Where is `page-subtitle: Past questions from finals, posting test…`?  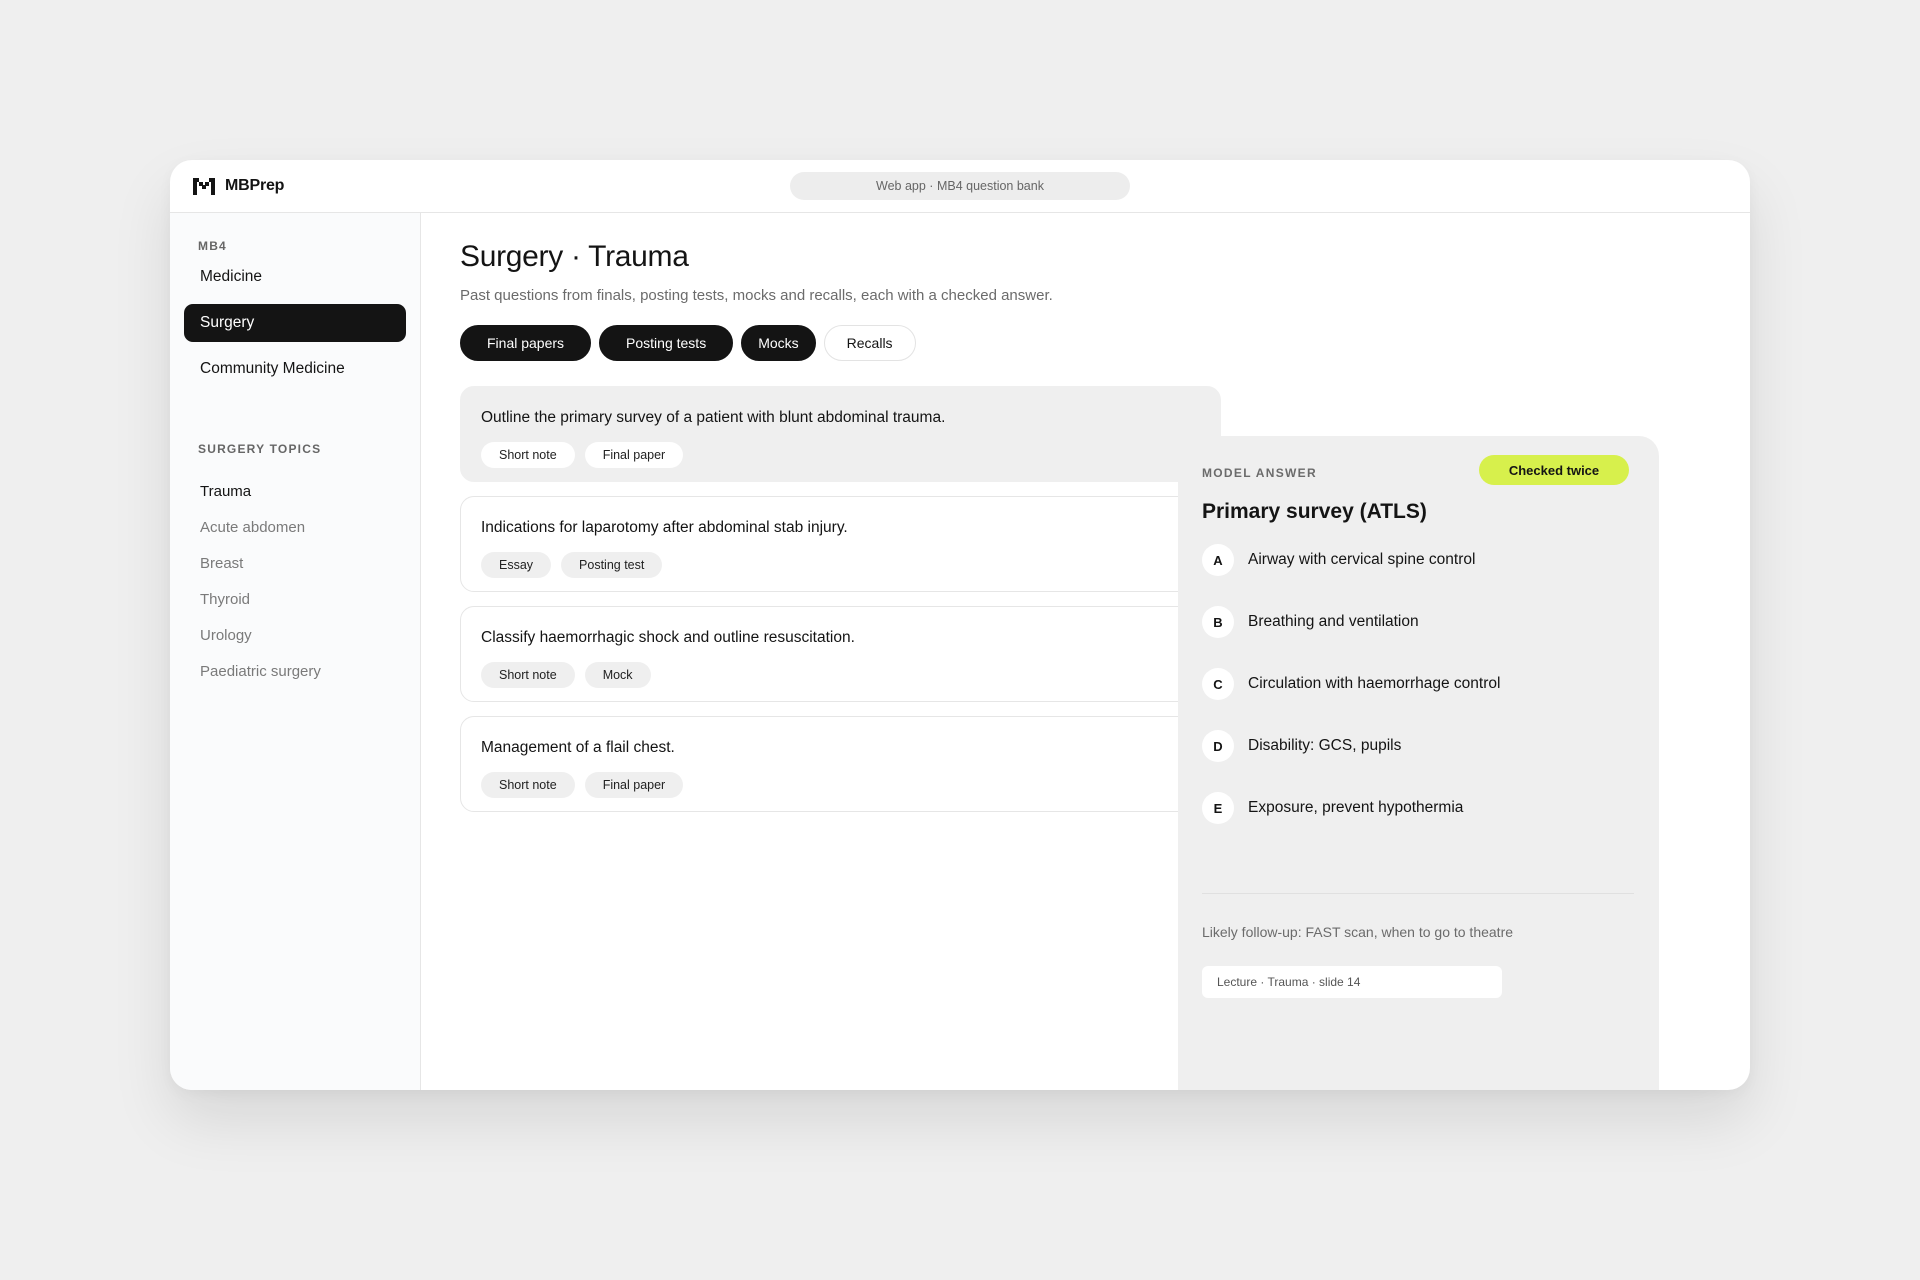
page-subtitle: Past questions from finals, posting test… is located at coordinates (756, 295).